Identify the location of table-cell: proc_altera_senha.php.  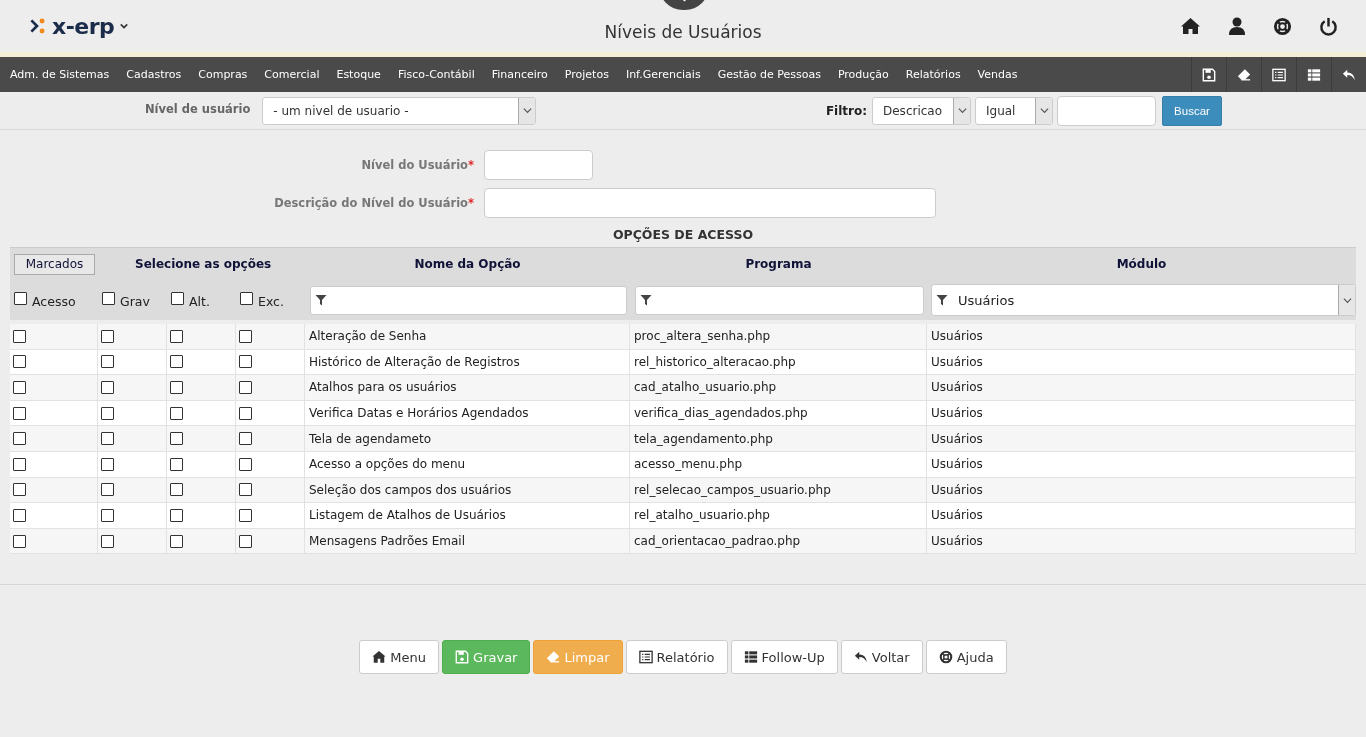
(778, 336).